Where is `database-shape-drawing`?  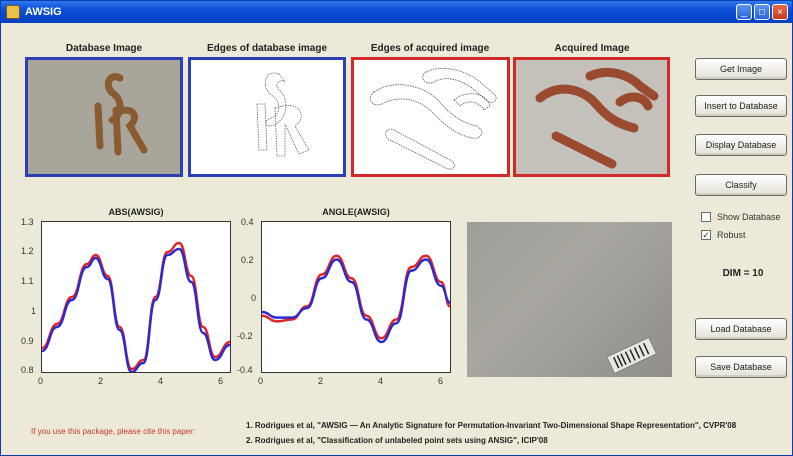
database-shape-drawing is located at coordinates (121, 114).